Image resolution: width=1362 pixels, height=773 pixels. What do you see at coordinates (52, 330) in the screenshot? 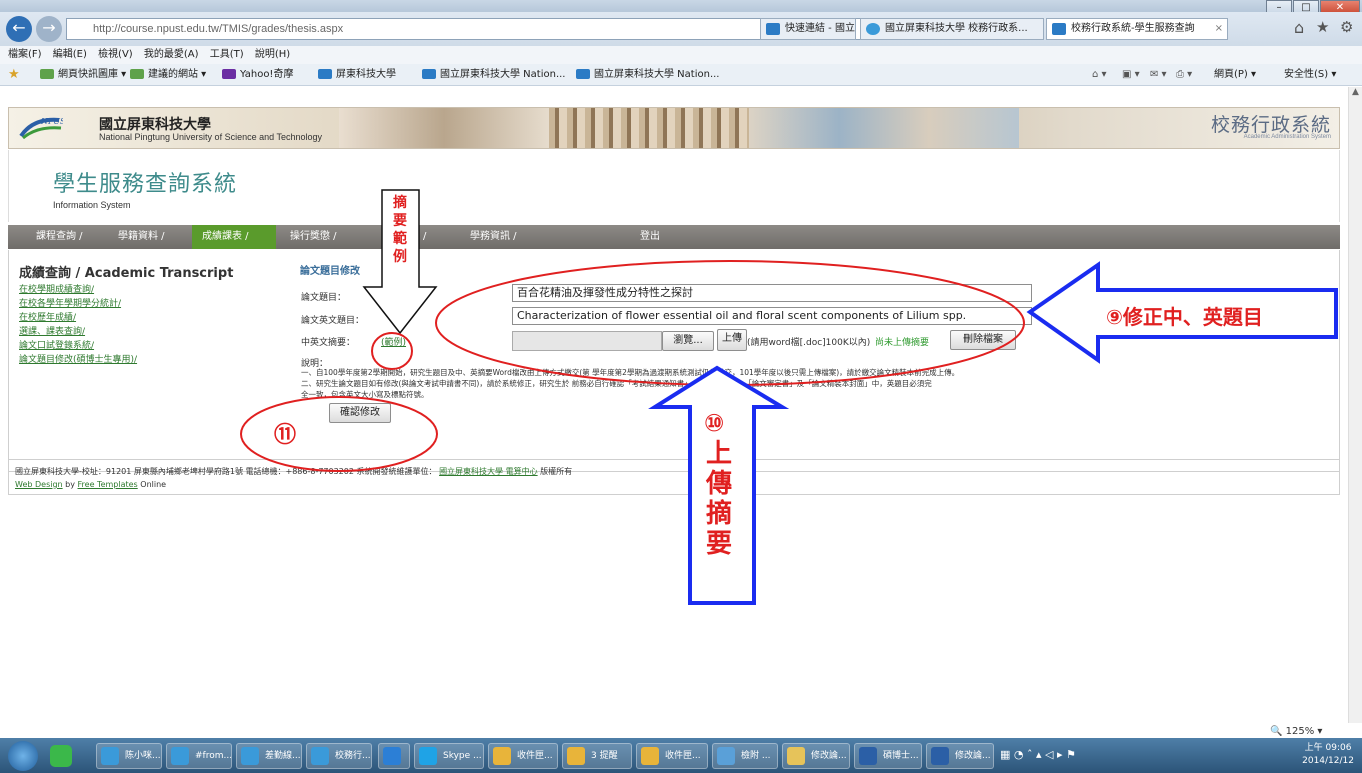
I see `link-course-schedule: 選課、課表查詢/` at bounding box center [52, 330].